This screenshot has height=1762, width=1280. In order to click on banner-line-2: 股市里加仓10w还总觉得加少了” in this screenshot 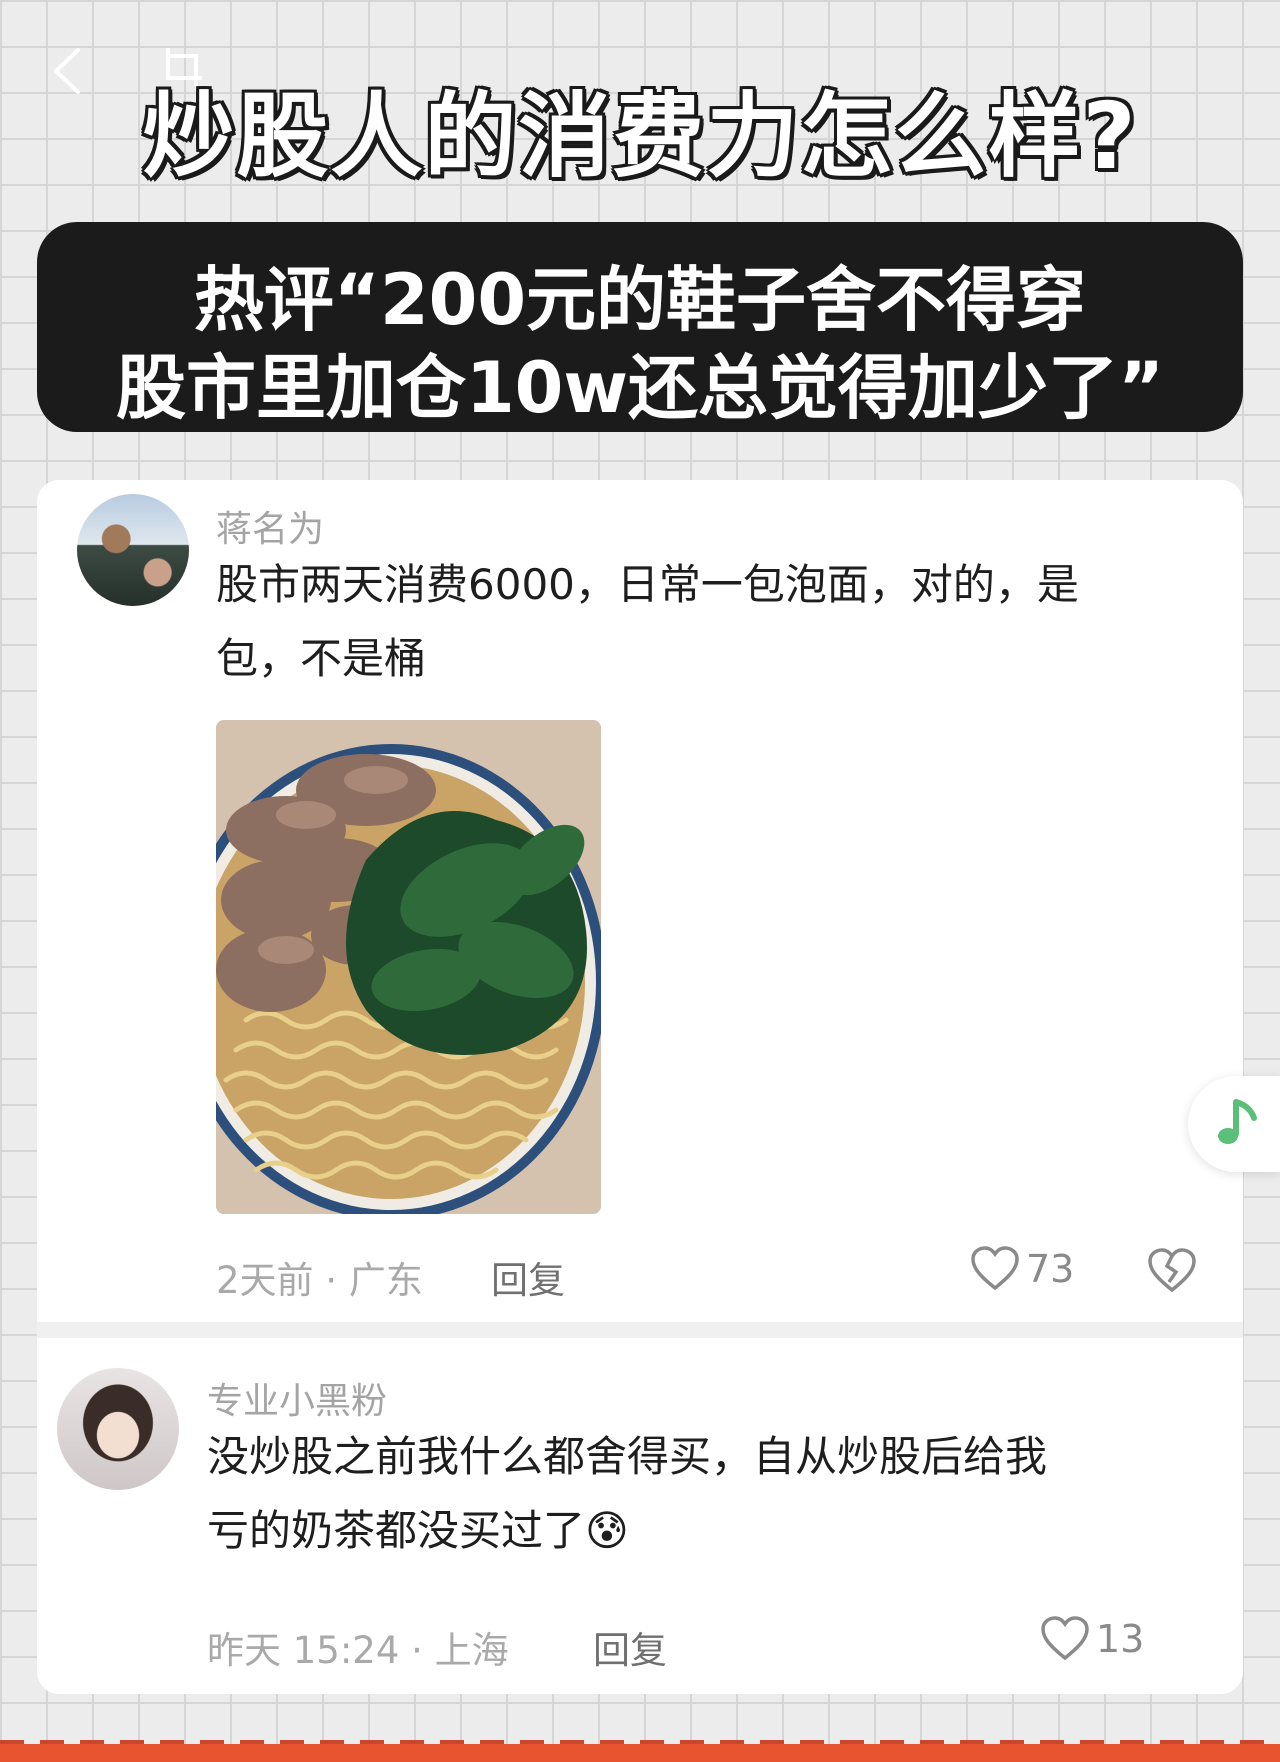, I will do `click(640, 388)`.